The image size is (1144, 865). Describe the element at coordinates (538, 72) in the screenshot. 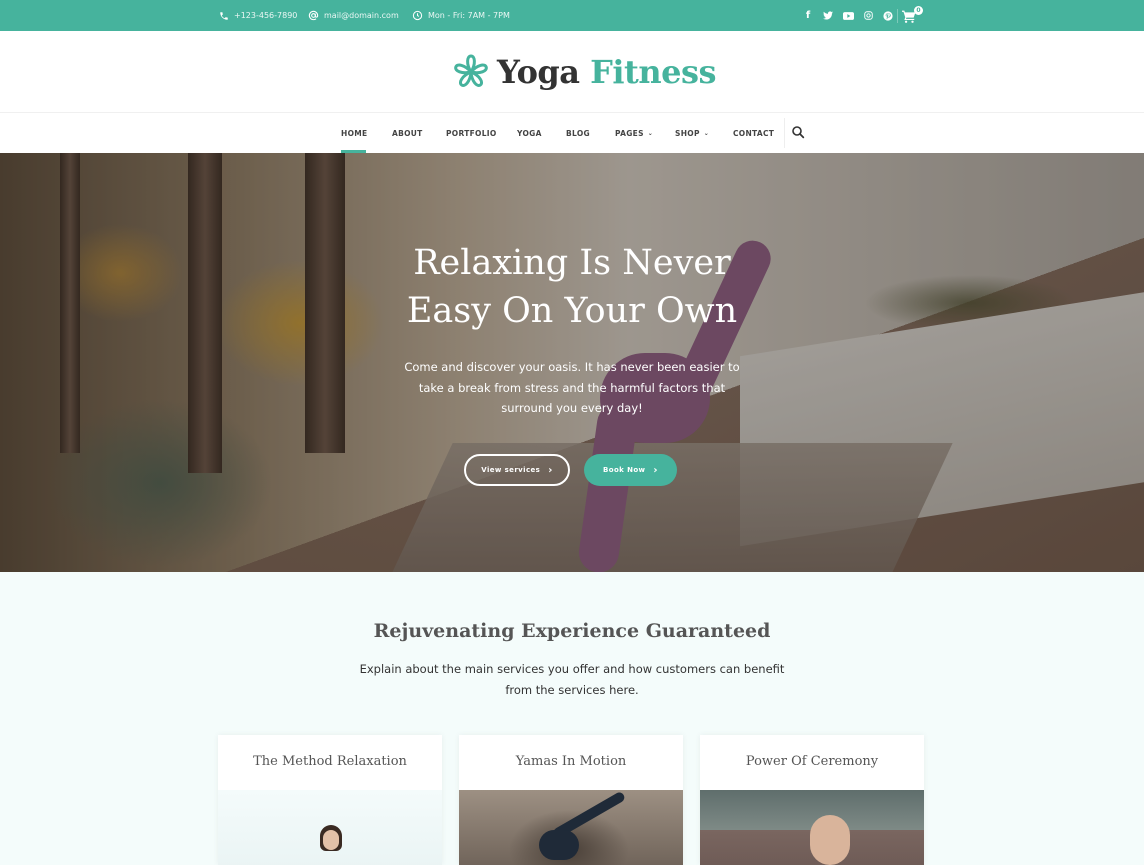

I see `logo-word-yoga: Yoga` at that location.